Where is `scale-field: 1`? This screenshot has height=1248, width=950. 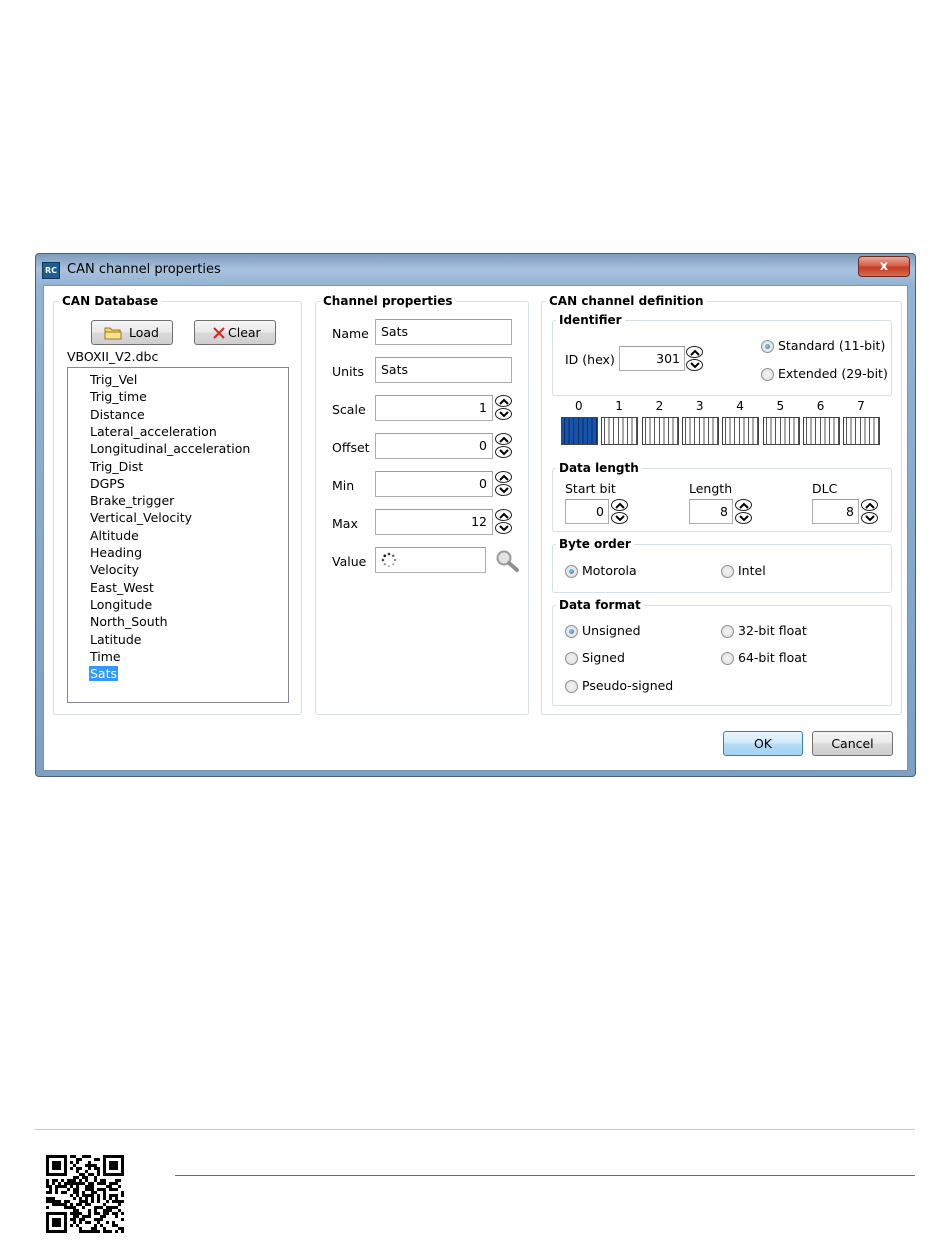
scale-field: 1 is located at coordinates (434, 408).